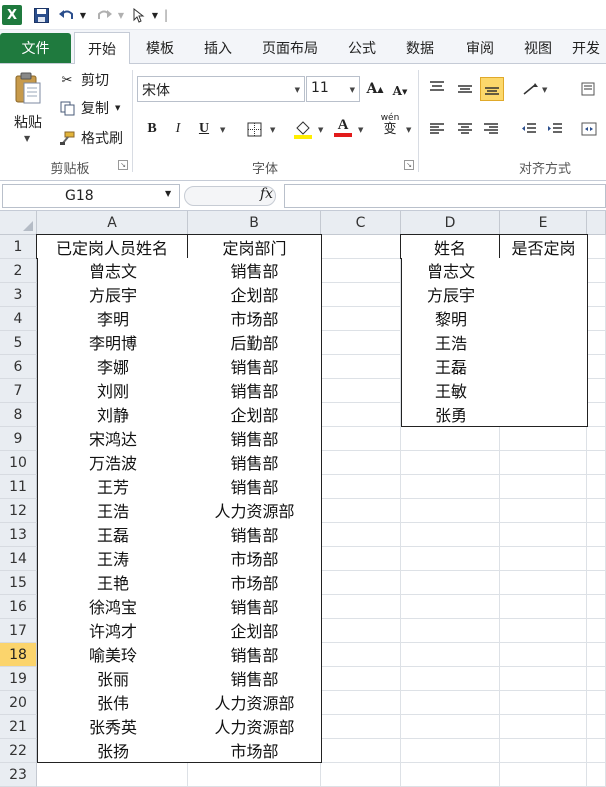 This screenshot has width=606, height=787. Describe the element at coordinates (102, 48) in the screenshot. I see `tab-home: 开始` at that location.